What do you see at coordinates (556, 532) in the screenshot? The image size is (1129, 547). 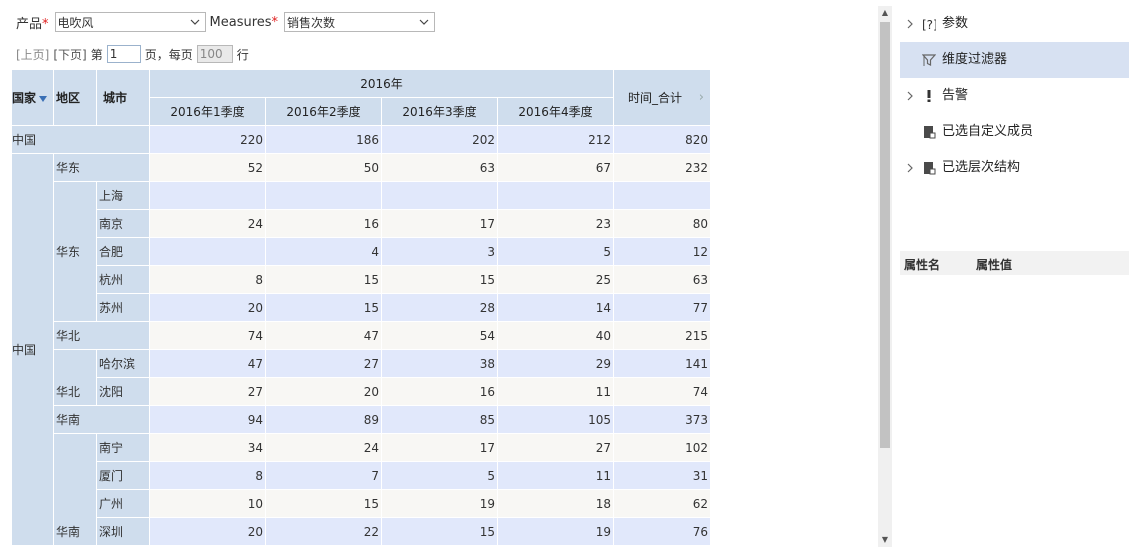 I see `data-cell: 19` at bounding box center [556, 532].